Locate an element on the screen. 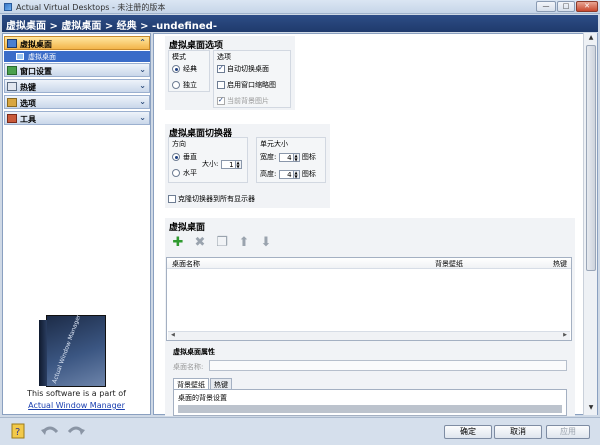 This screenshot has height=445, width=600. mode-group: 模式 经典 独立 is located at coordinates (189, 71).